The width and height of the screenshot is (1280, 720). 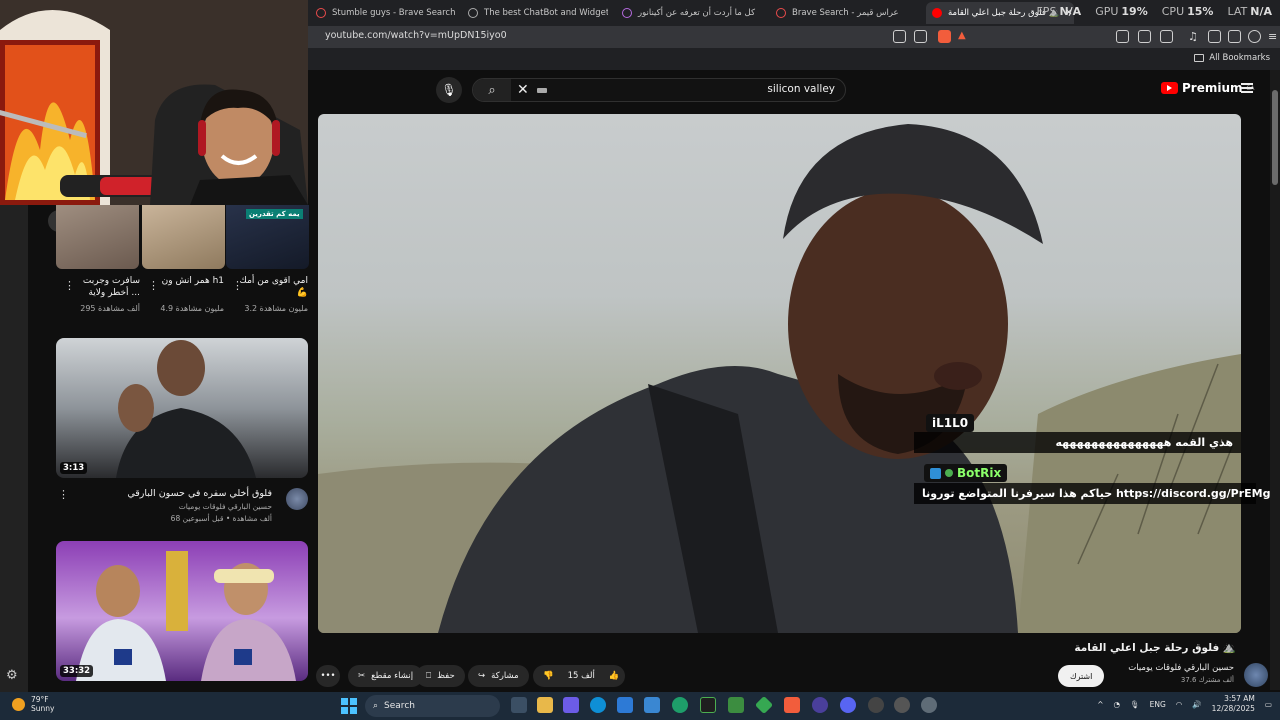 I want to click on taskbar-search: ⌕ Search, so click(x=432, y=706).